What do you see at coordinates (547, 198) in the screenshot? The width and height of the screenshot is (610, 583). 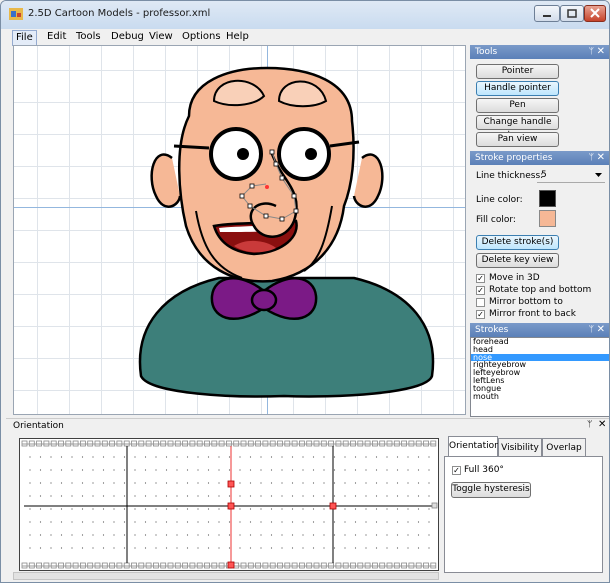 I see `line-color-swatch` at bounding box center [547, 198].